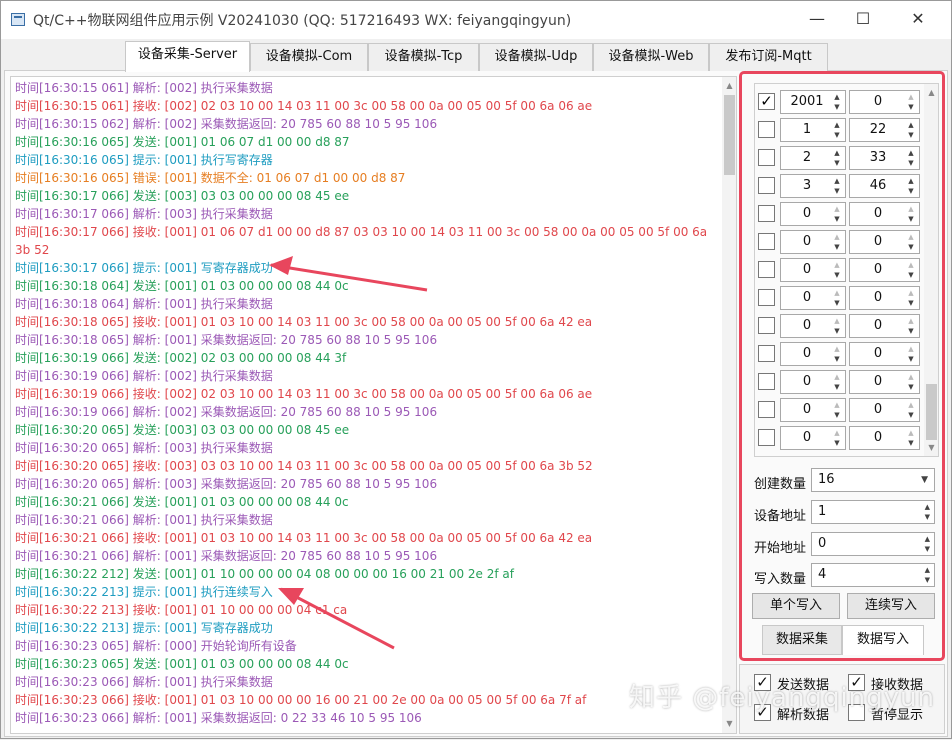  I want to click on grid-scrollbar: ▲ ▼, so click(931, 270).